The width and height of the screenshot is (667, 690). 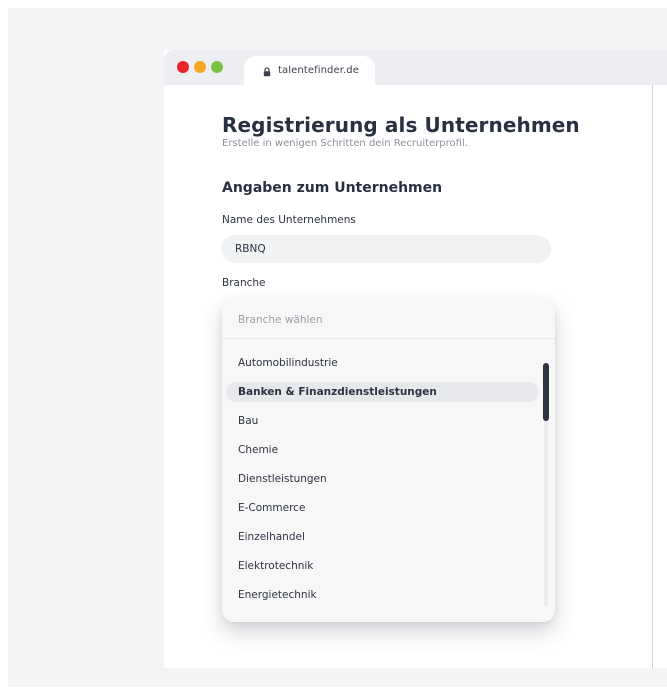 I want to click on browser-toolbar: talentefinder.de, so click(x=415, y=67).